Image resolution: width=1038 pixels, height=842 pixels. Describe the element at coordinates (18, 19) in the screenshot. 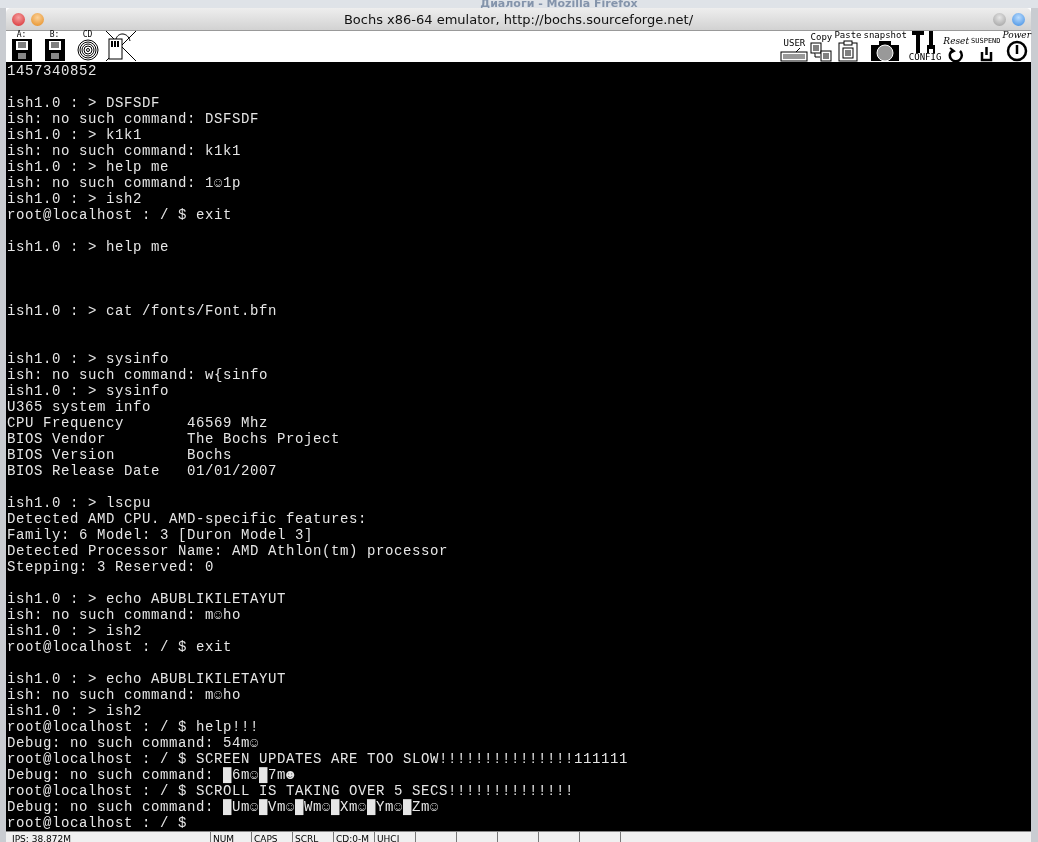

I see `close-button` at that location.